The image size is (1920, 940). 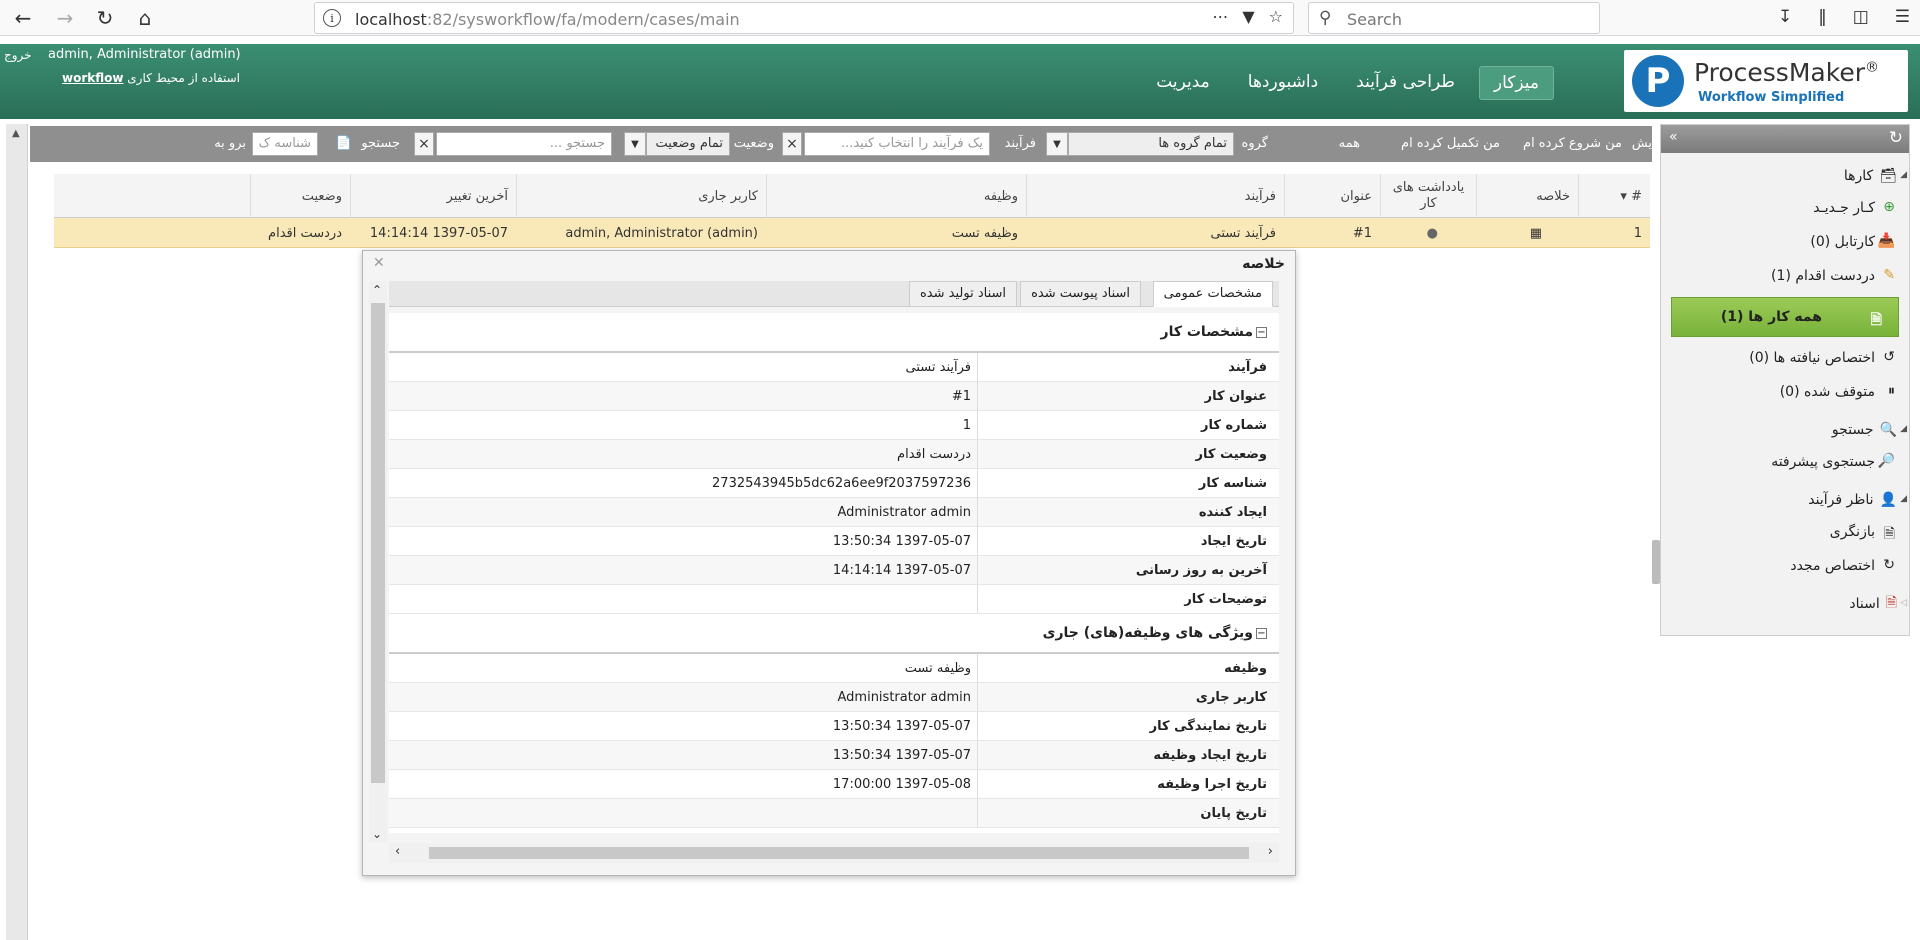 What do you see at coordinates (1405, 83) in the screenshot?
I see `menu-designer: طراحی فرآیند` at bounding box center [1405, 83].